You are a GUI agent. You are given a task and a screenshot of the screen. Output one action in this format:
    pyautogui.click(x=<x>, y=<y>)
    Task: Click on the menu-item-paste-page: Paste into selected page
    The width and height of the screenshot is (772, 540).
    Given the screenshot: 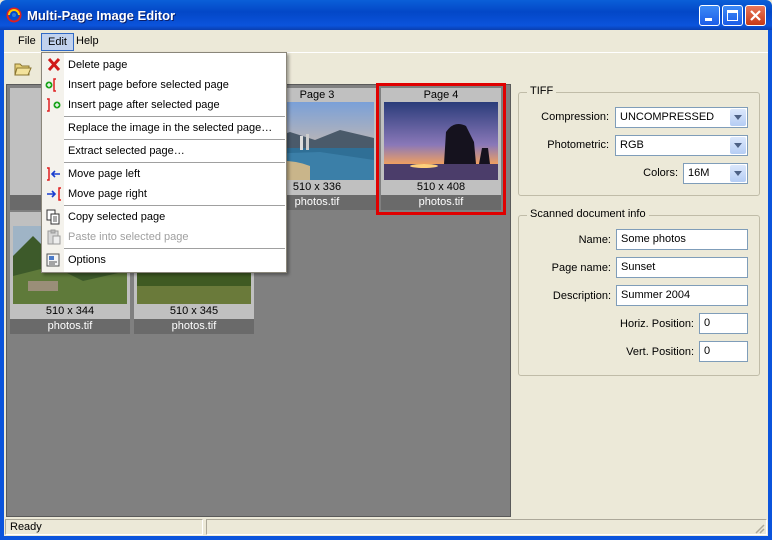 What is the action you would take?
    pyautogui.click(x=164, y=237)
    